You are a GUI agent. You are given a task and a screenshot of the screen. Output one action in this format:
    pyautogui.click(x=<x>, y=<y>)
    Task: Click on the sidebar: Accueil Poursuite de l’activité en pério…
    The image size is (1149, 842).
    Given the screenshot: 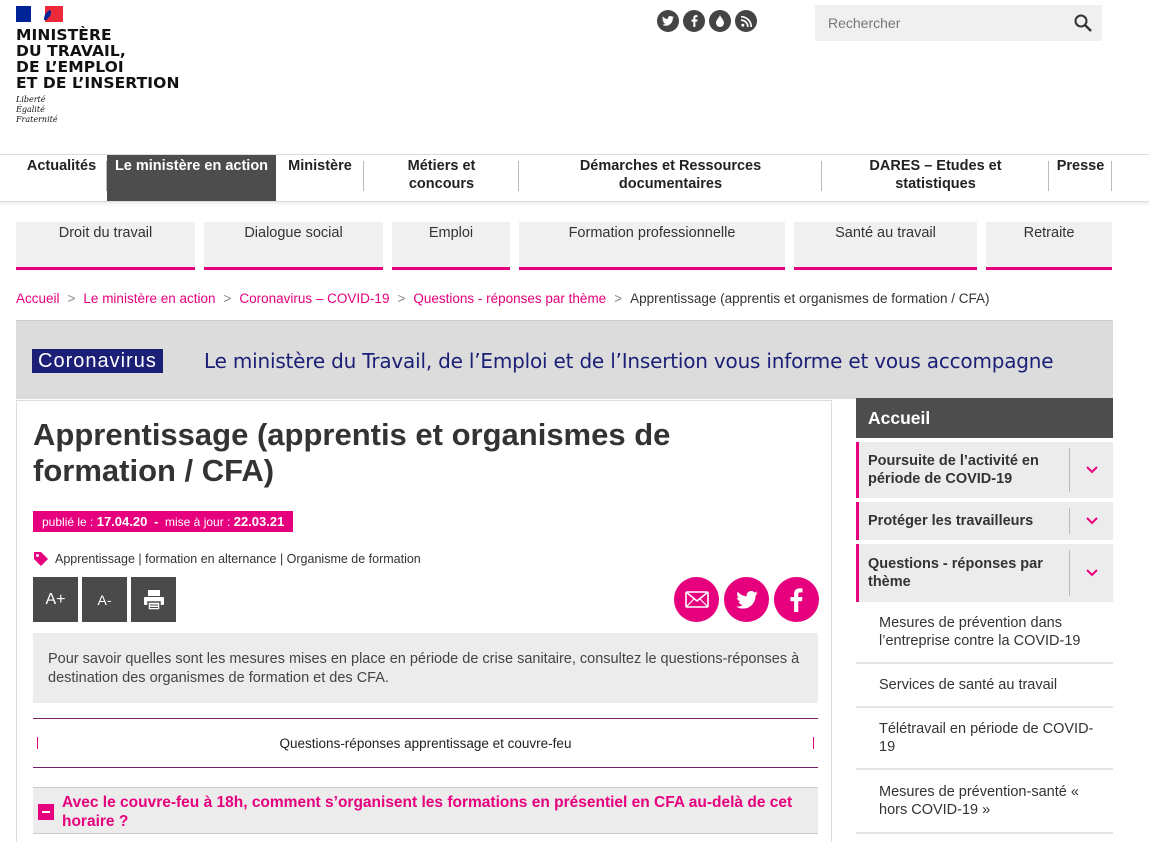 What is the action you would take?
    pyautogui.click(x=984, y=616)
    